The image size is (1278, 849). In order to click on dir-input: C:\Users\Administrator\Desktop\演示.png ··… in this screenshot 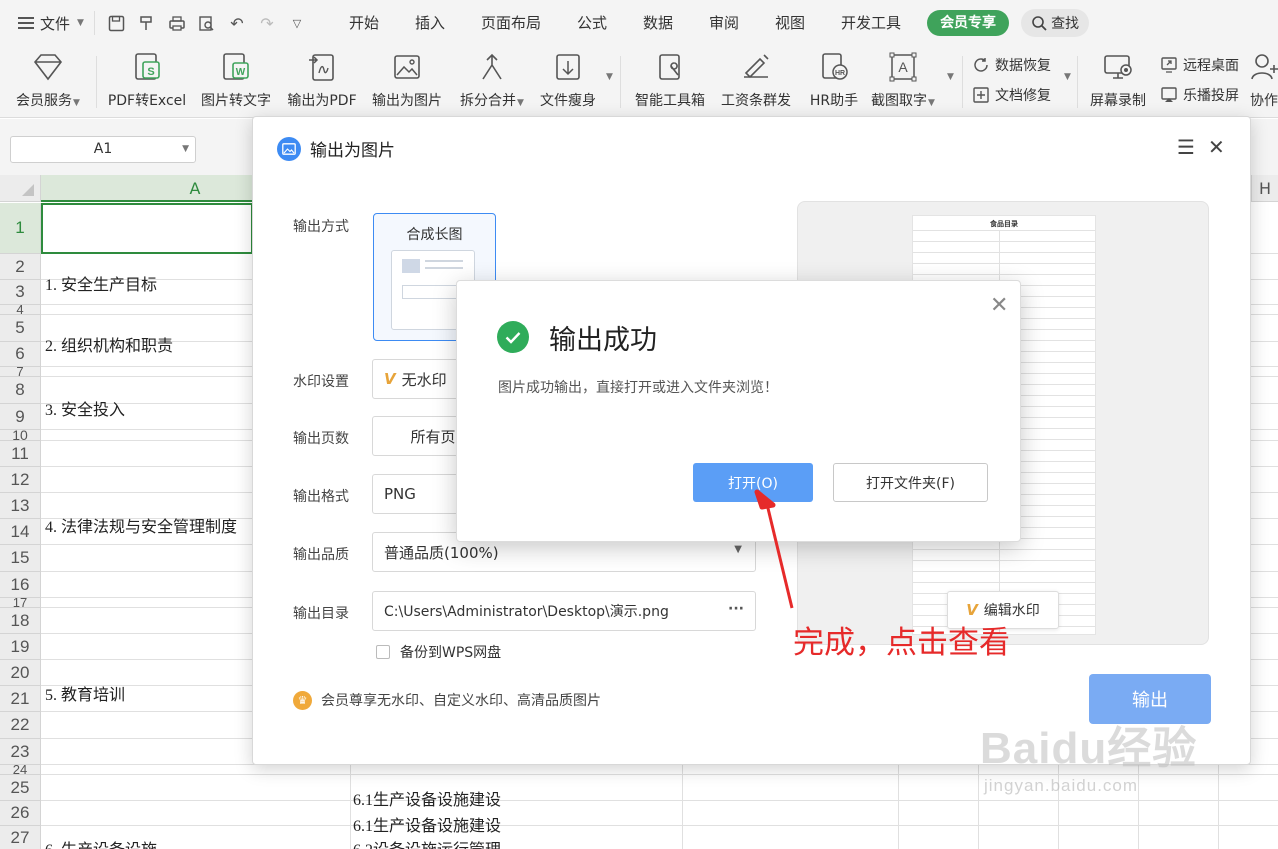, I will do `click(564, 611)`.